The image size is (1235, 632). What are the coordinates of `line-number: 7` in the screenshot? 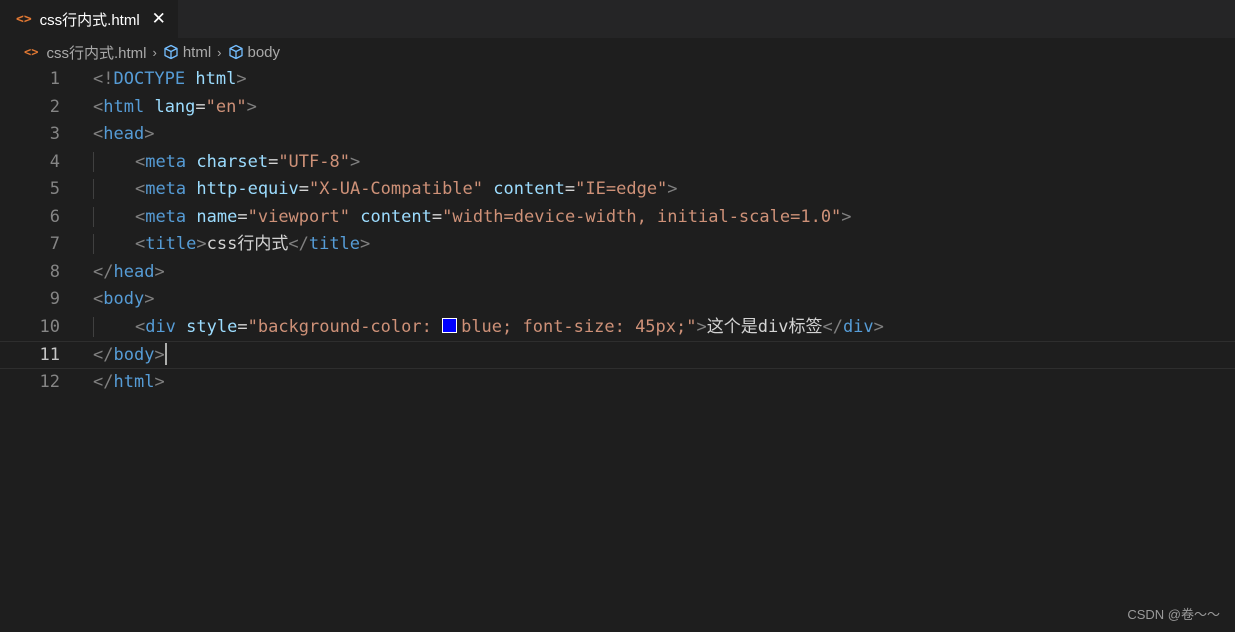 It's located at (54, 244).